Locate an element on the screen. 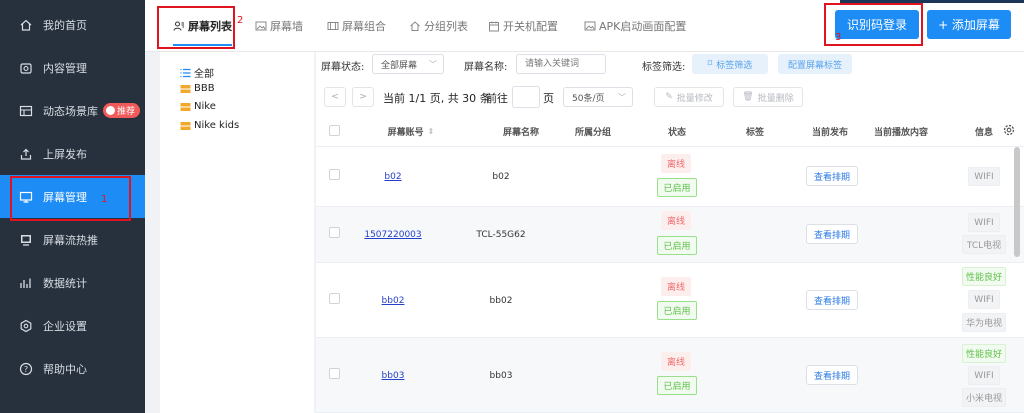 The width and height of the screenshot is (1024, 413). sidebar-item-enterprise-settings: 企业设置 is located at coordinates (72, 325).